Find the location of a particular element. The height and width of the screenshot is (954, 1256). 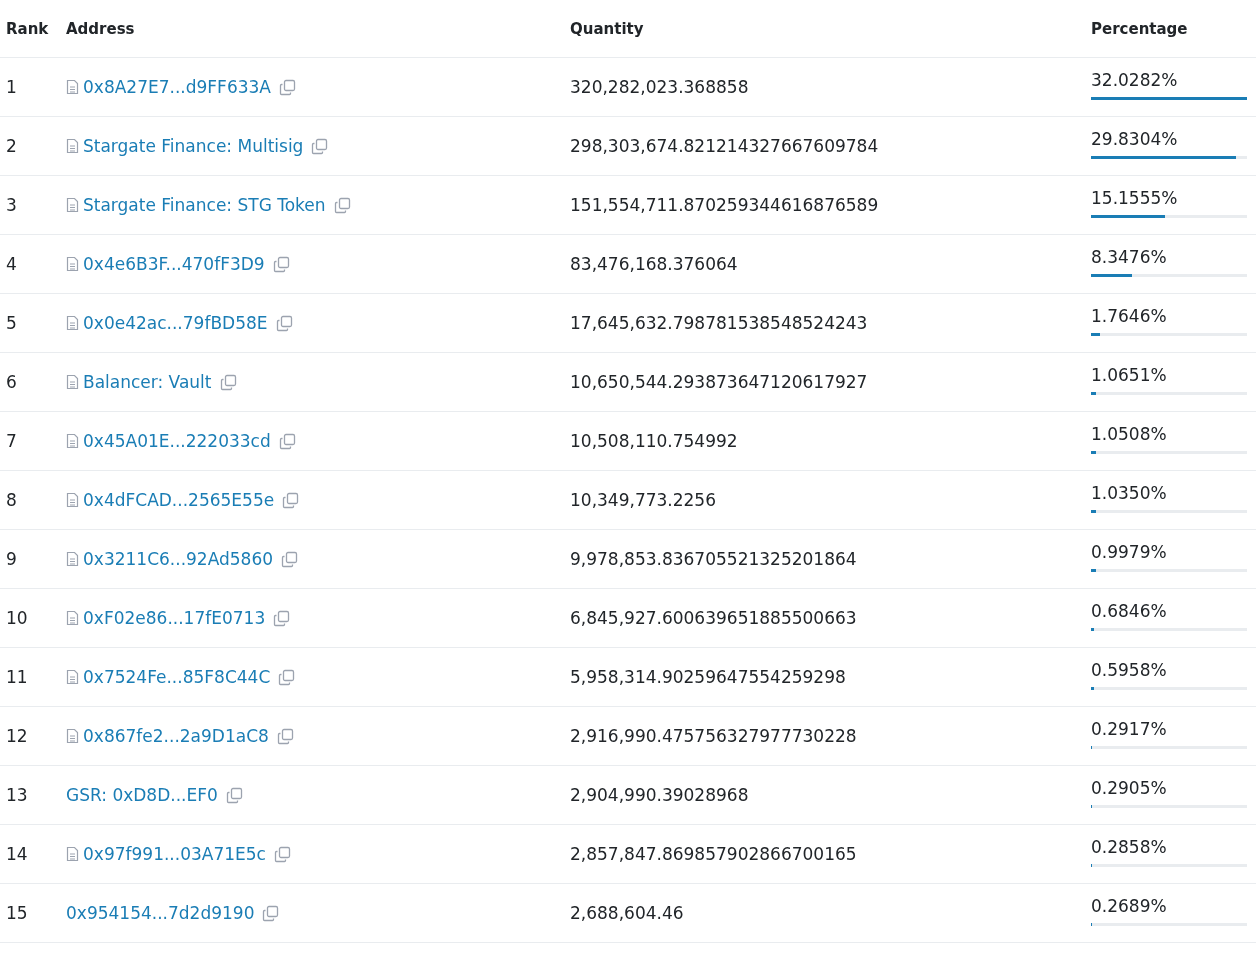

address-link: GSR: 0xD8D...EF0 is located at coordinates (142, 795).